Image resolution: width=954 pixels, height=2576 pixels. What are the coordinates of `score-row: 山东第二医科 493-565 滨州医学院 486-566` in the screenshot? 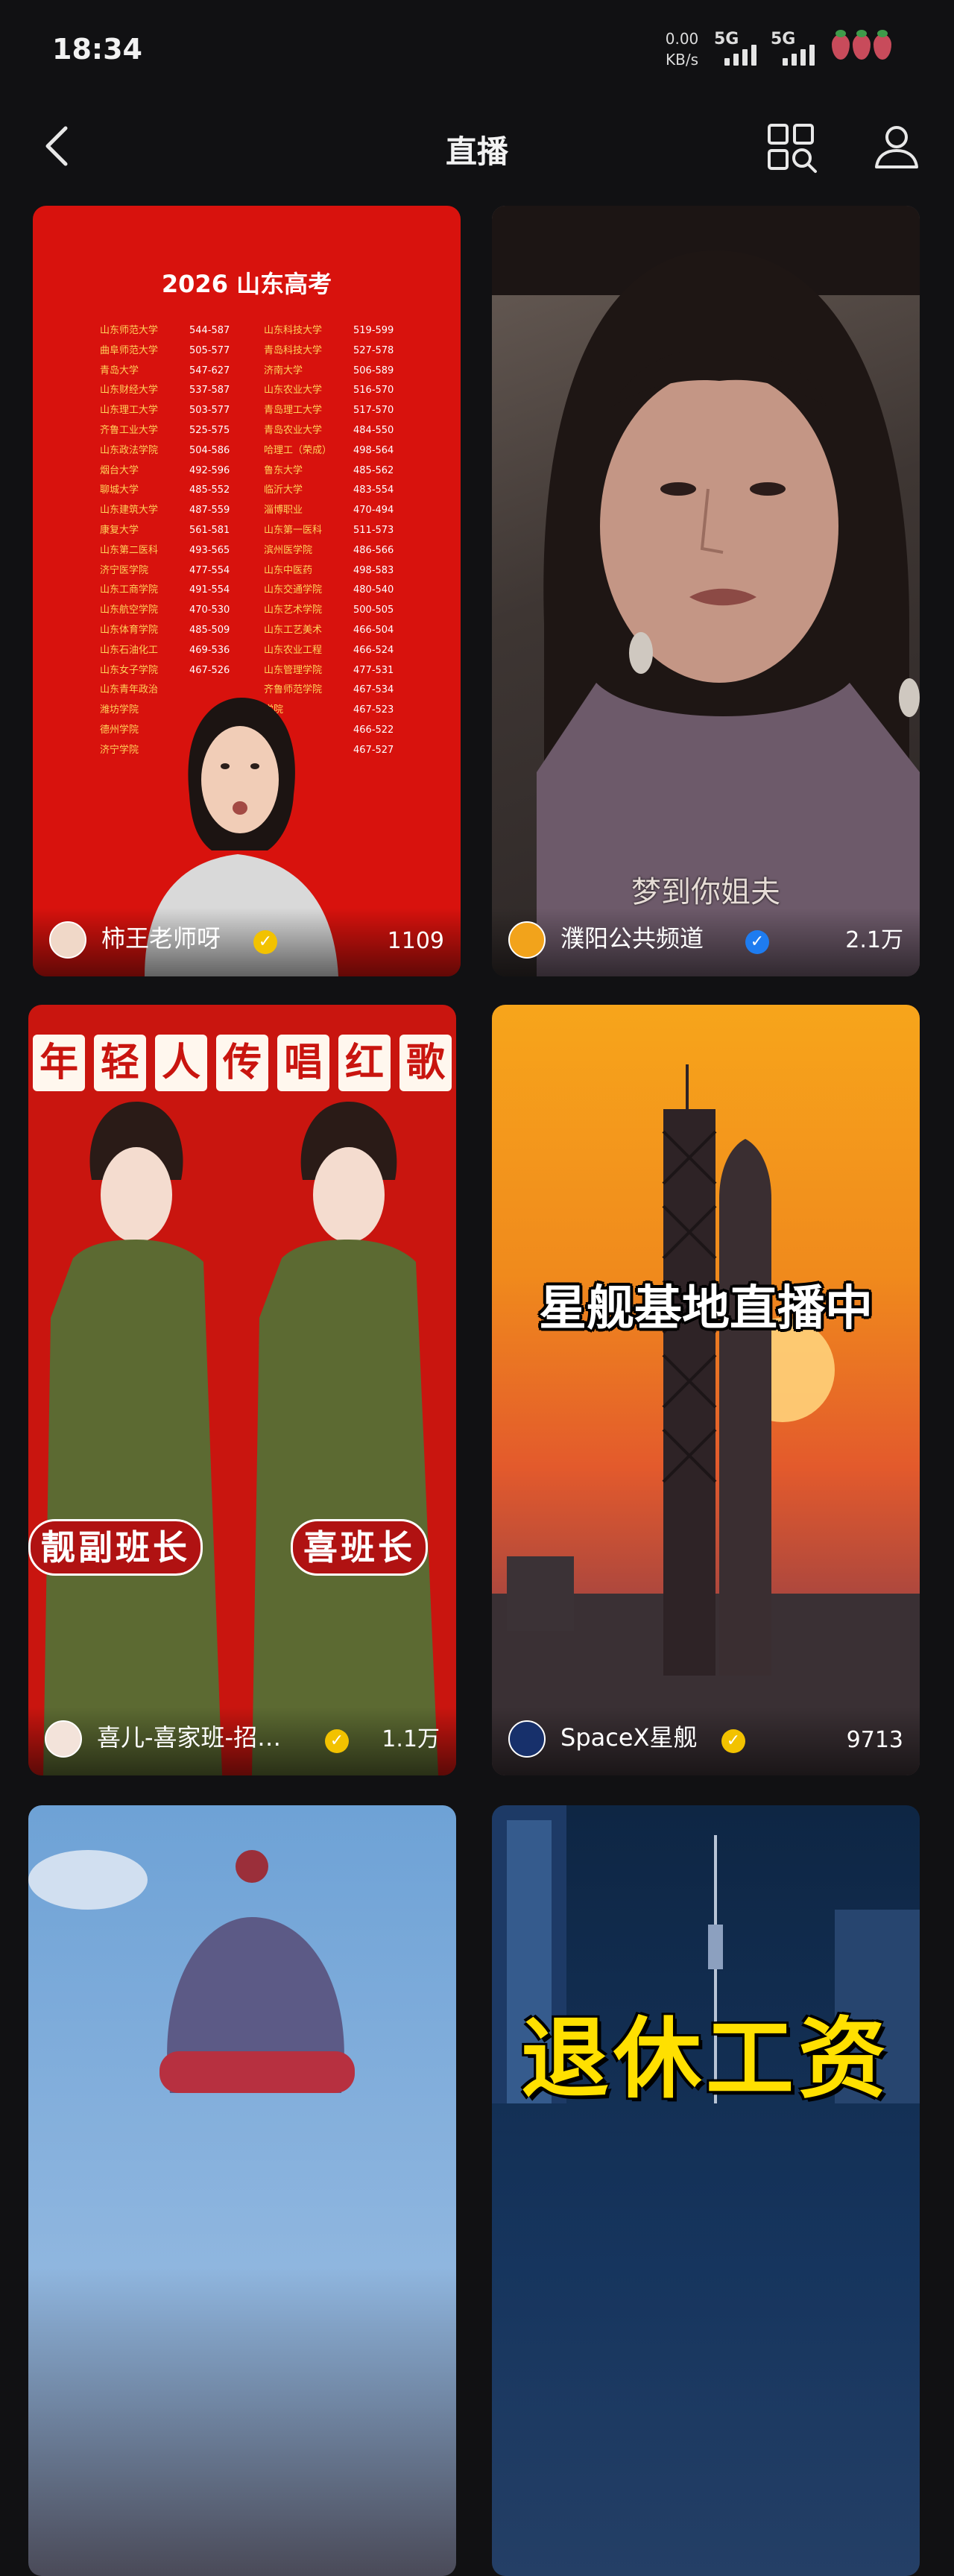 It's located at (264, 551).